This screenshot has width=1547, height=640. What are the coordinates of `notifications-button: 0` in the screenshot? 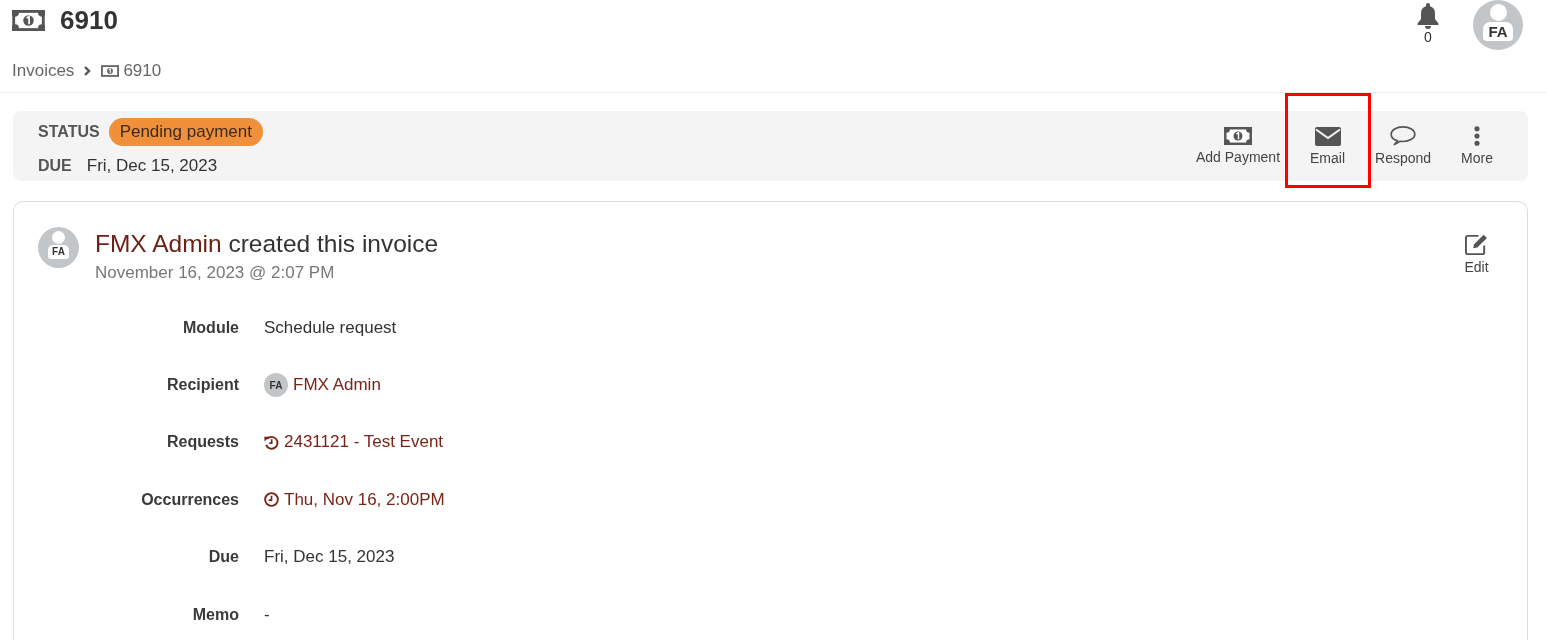 It's located at (1428, 23).